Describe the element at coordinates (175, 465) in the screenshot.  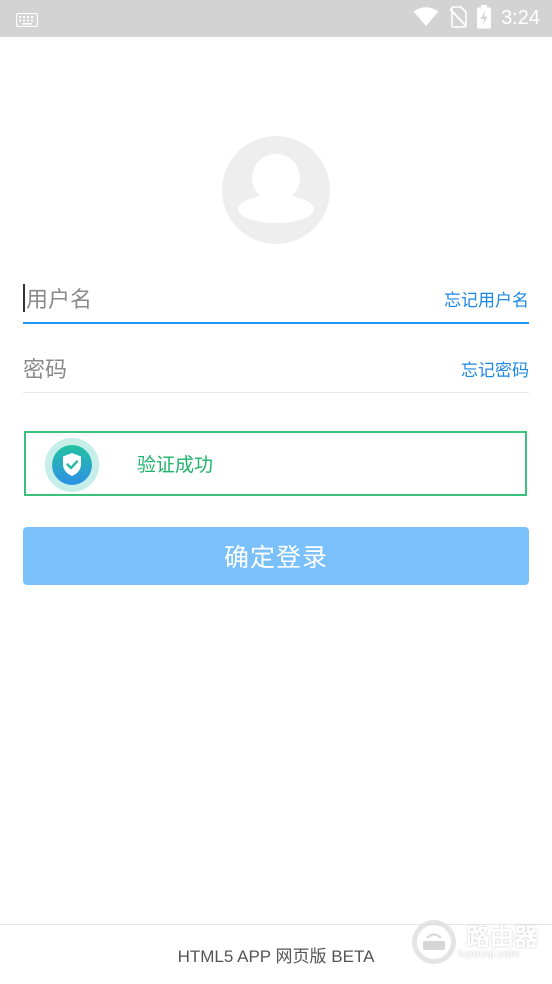
I see `verify-success-text: 验证成功` at that location.